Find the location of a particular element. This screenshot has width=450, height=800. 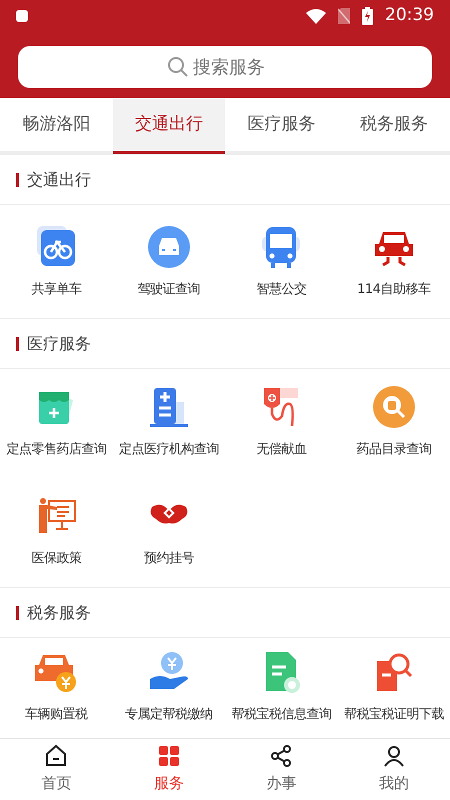

car-icon is located at coordinates (169, 247).